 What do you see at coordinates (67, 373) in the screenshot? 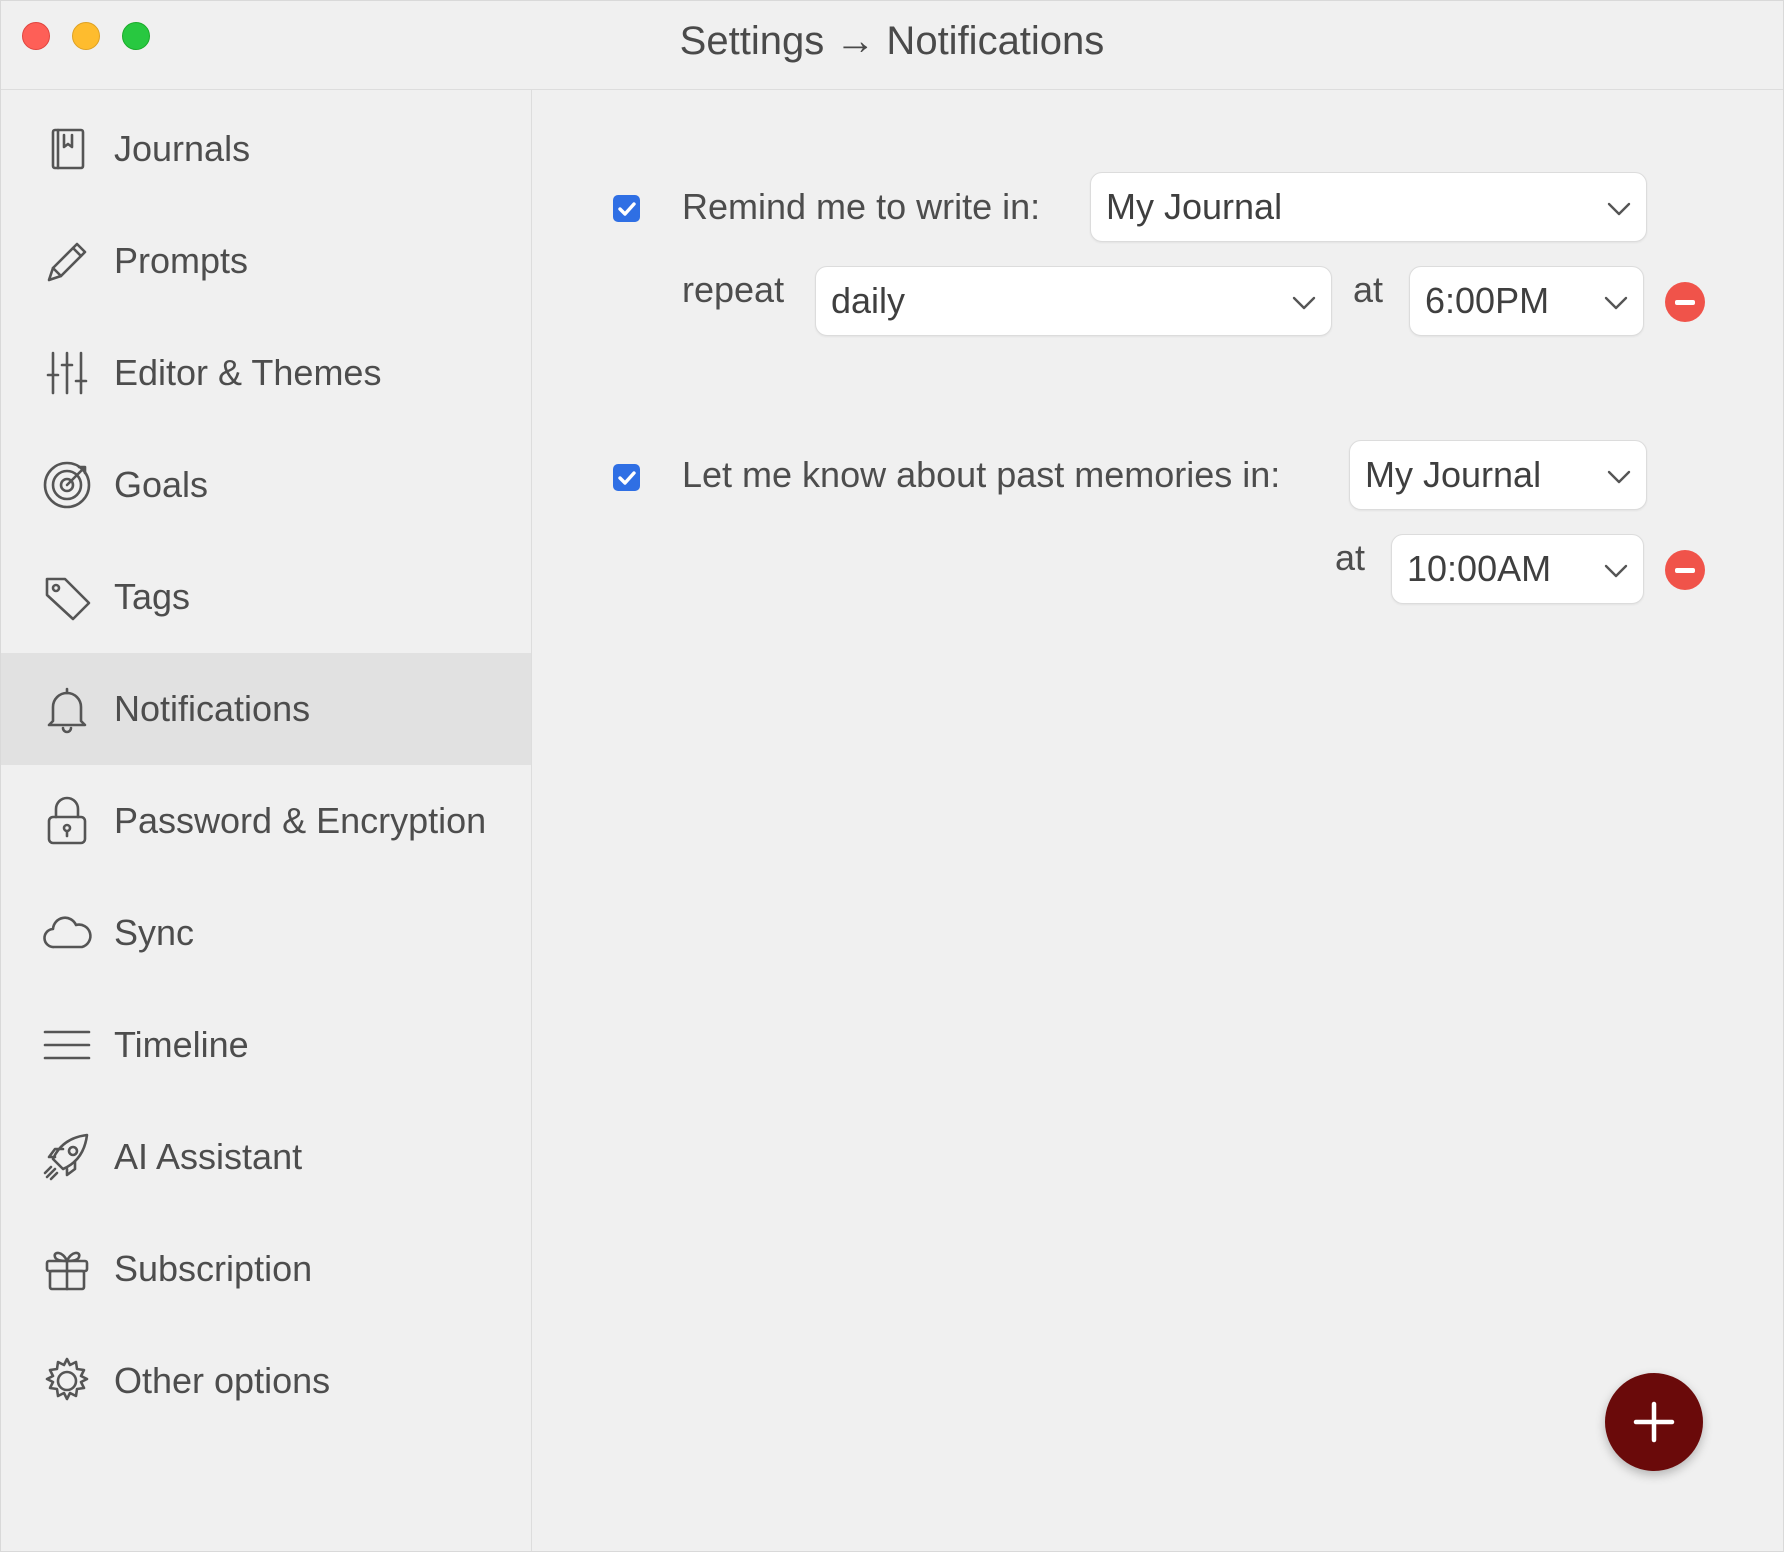
I see `sliders-icon` at bounding box center [67, 373].